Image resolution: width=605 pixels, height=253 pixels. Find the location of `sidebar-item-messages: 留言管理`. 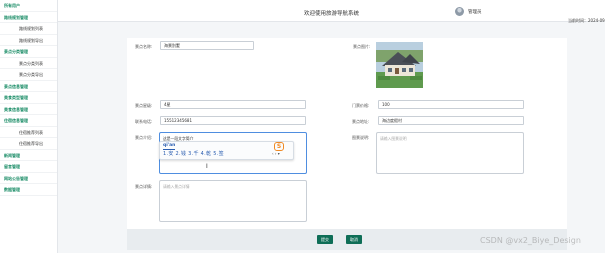

sidebar-item-messages: 留言管理 is located at coordinates (28, 167).